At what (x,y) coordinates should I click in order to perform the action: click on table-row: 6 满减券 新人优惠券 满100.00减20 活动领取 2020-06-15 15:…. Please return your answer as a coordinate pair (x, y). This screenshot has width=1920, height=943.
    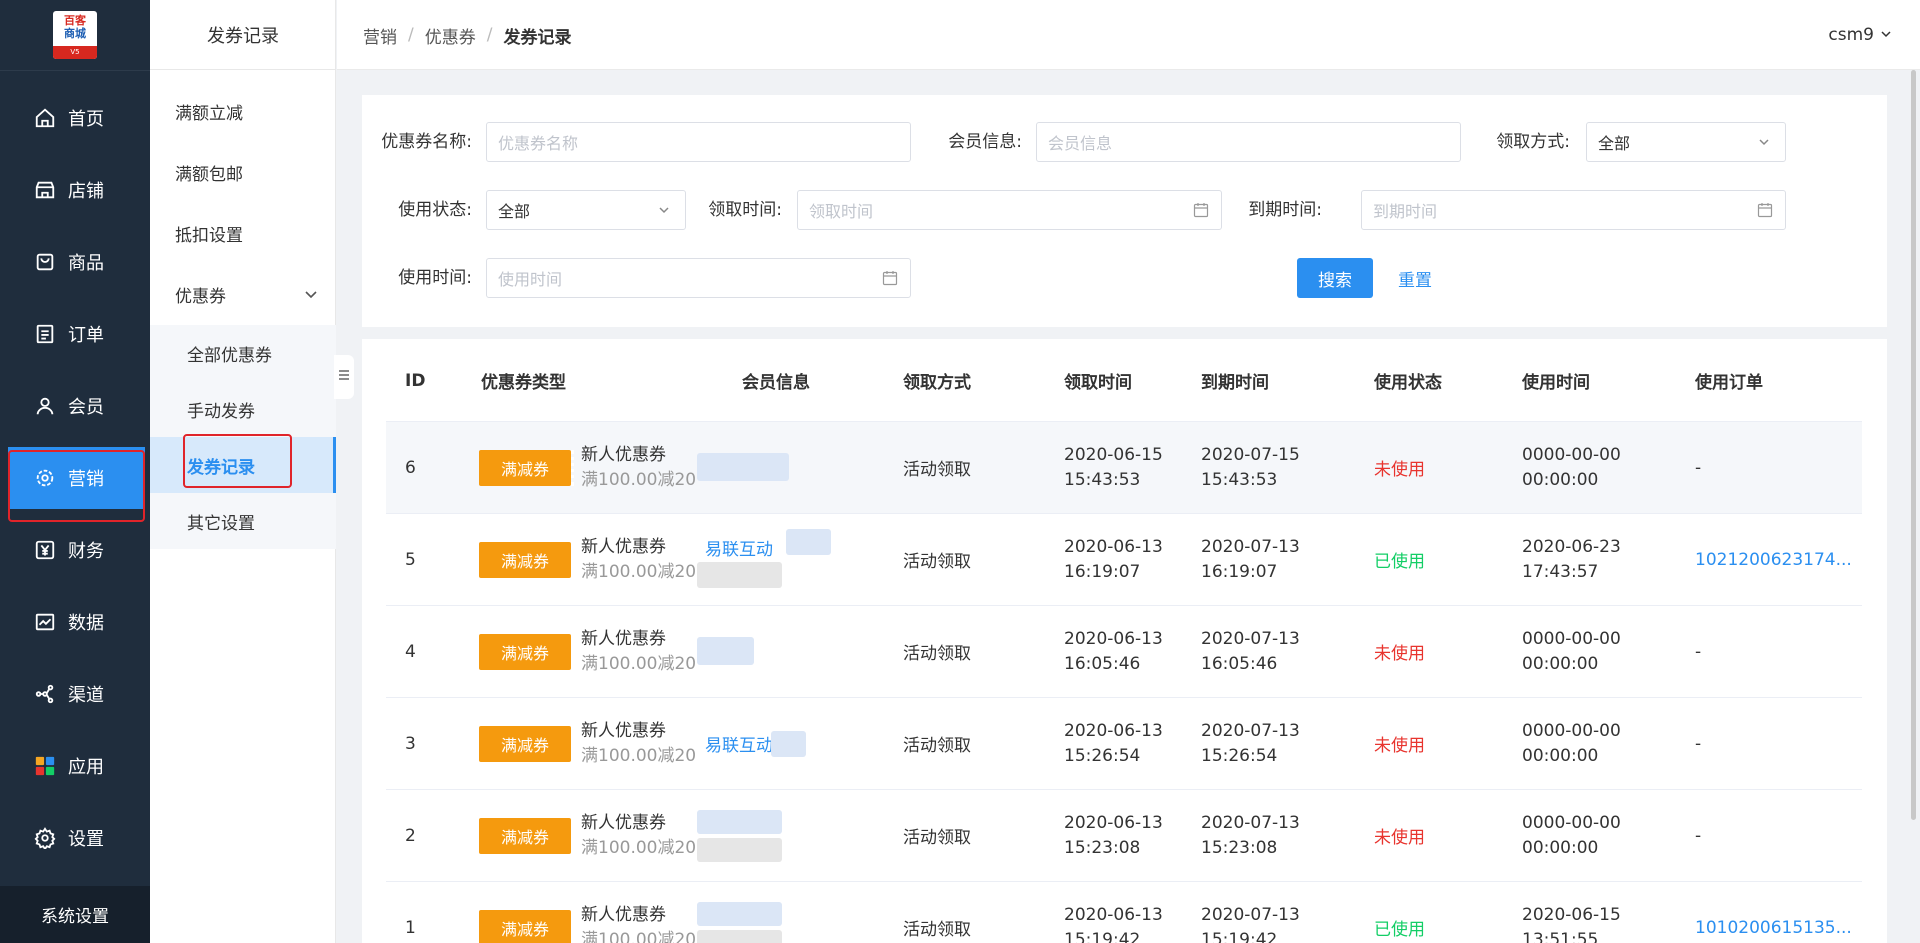
    Looking at the image, I should click on (1124, 468).